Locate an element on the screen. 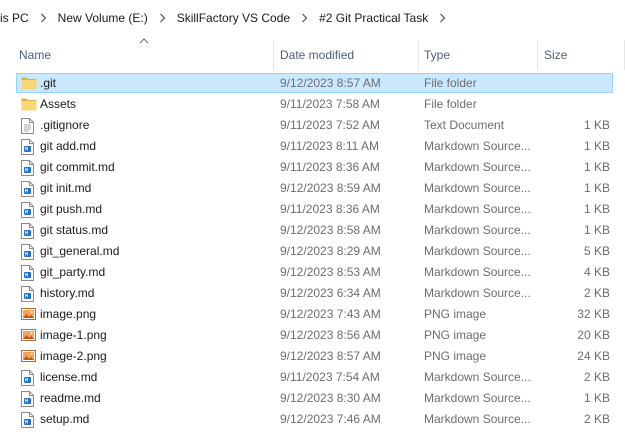  breadcrumb-item-this-pc: is PC is located at coordinates (15, 18).